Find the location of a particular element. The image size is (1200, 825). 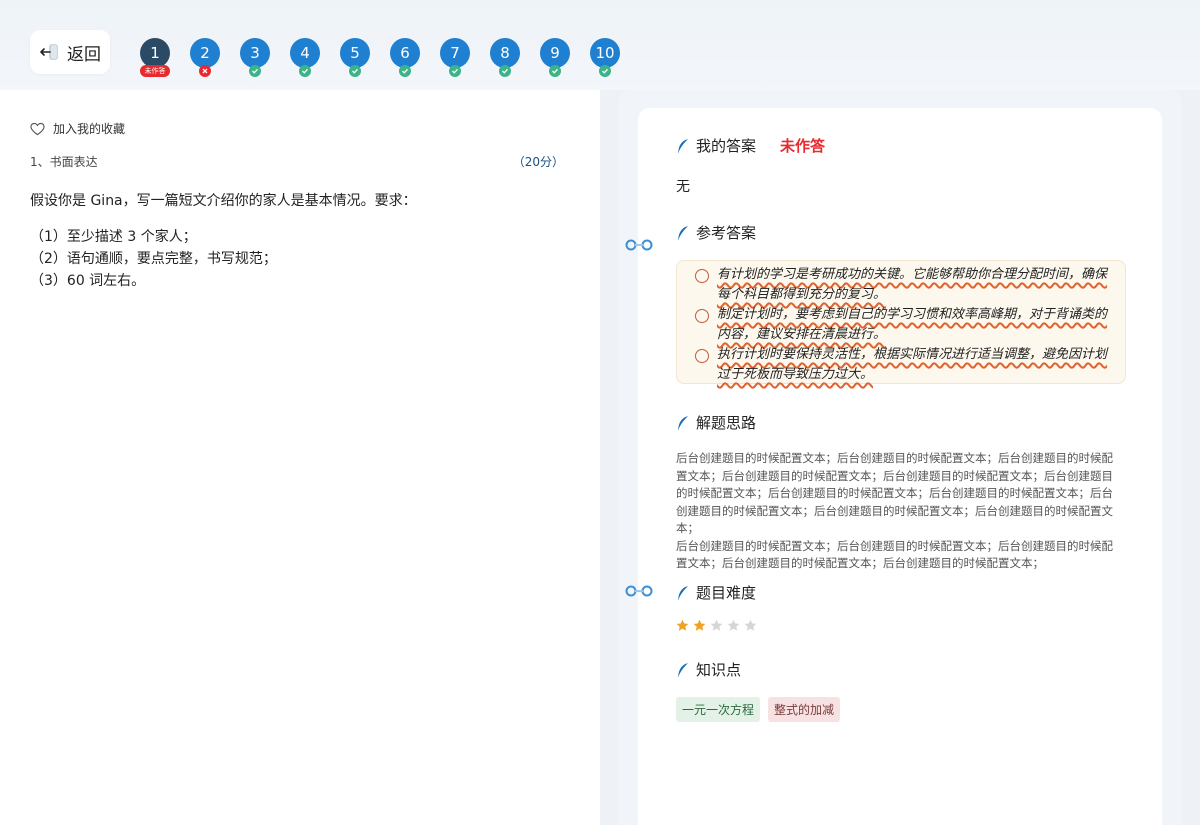

analysis-title: 解题思路 is located at coordinates (726, 423).